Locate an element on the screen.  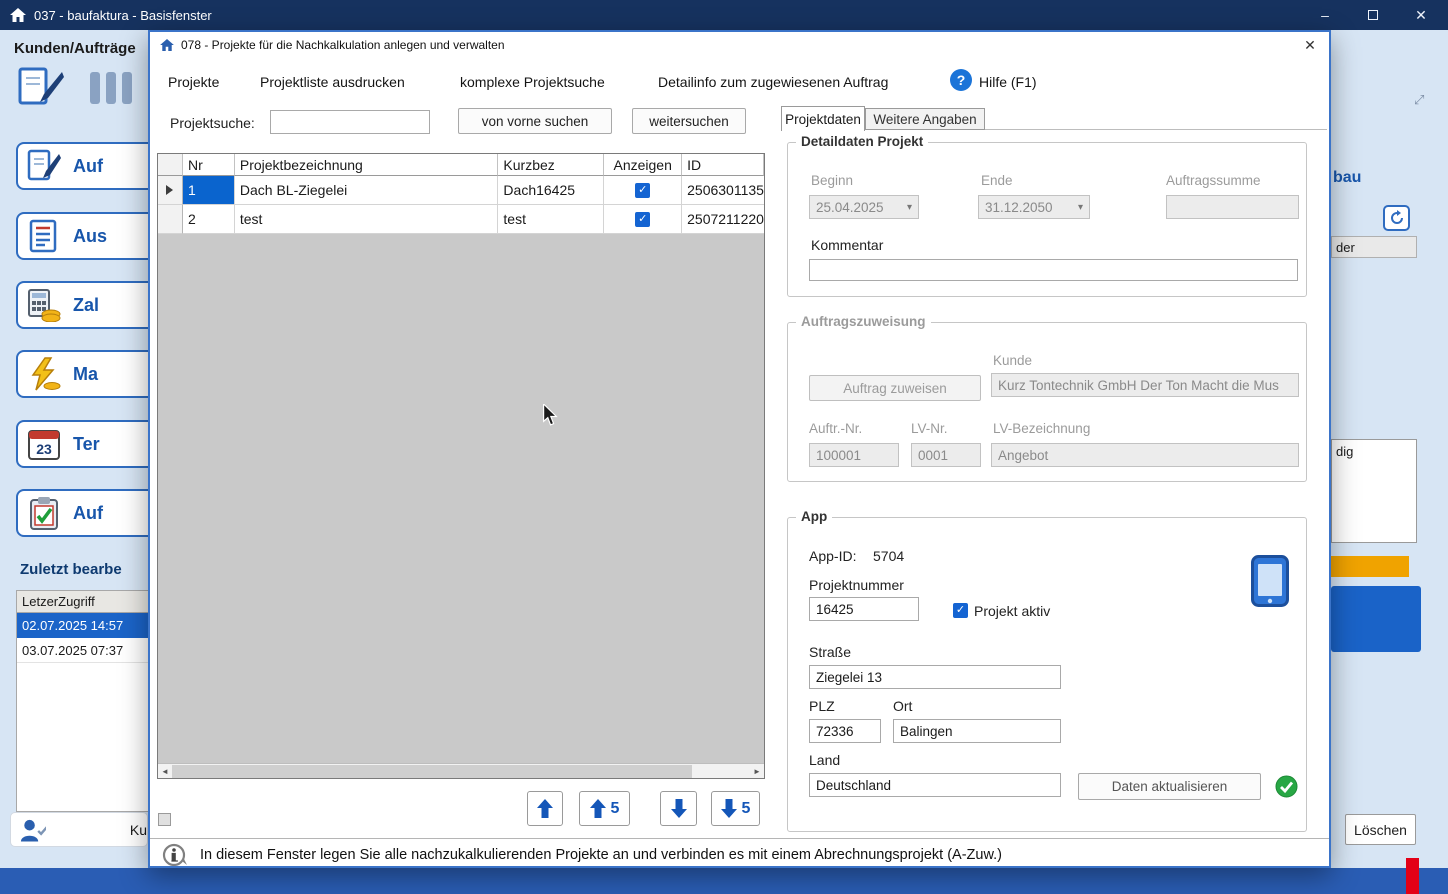
menu-projektliste-ausdrucken: Projektliste ausdrucken is located at coordinates (332, 82).